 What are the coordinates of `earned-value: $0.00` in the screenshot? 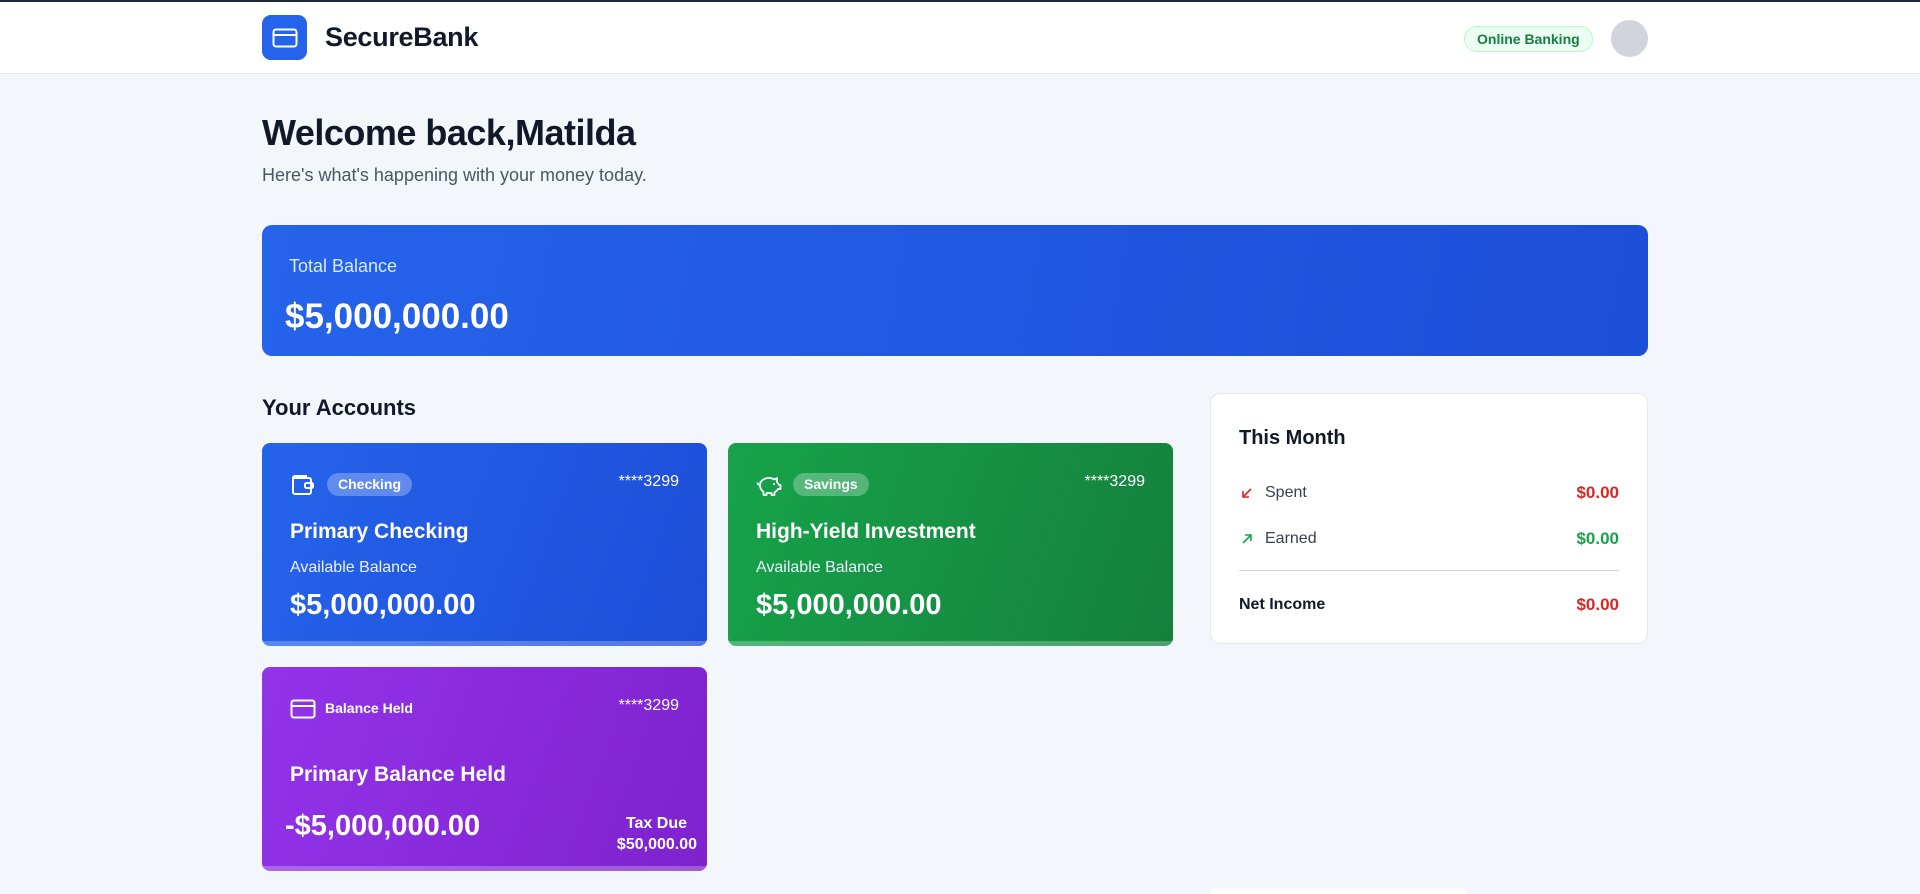 It's located at (1597, 538).